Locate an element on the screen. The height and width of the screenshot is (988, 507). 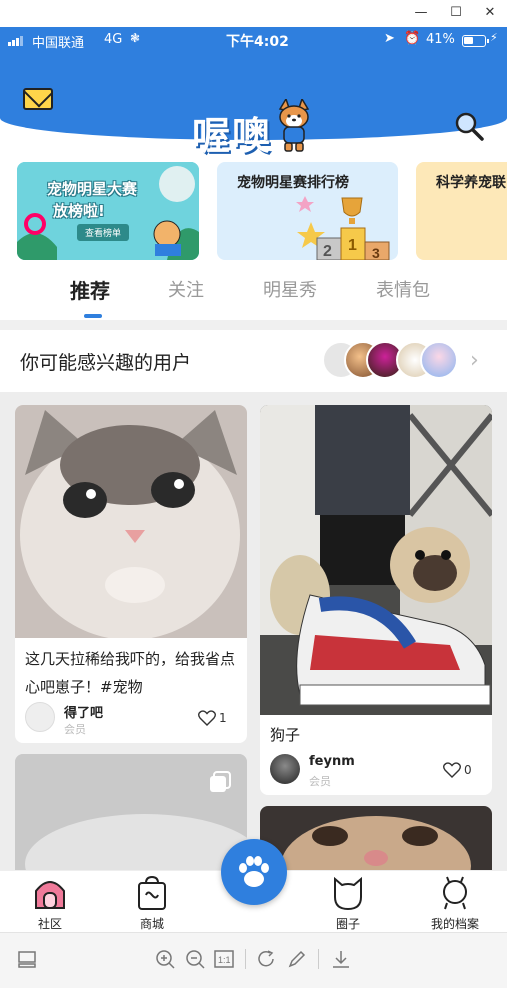
nav-label: 我的档案 is located at coordinates (454, 924).